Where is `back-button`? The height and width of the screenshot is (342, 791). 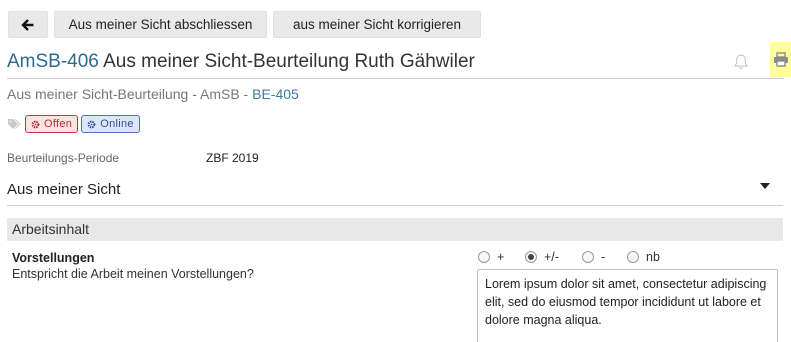 back-button is located at coordinates (28, 24).